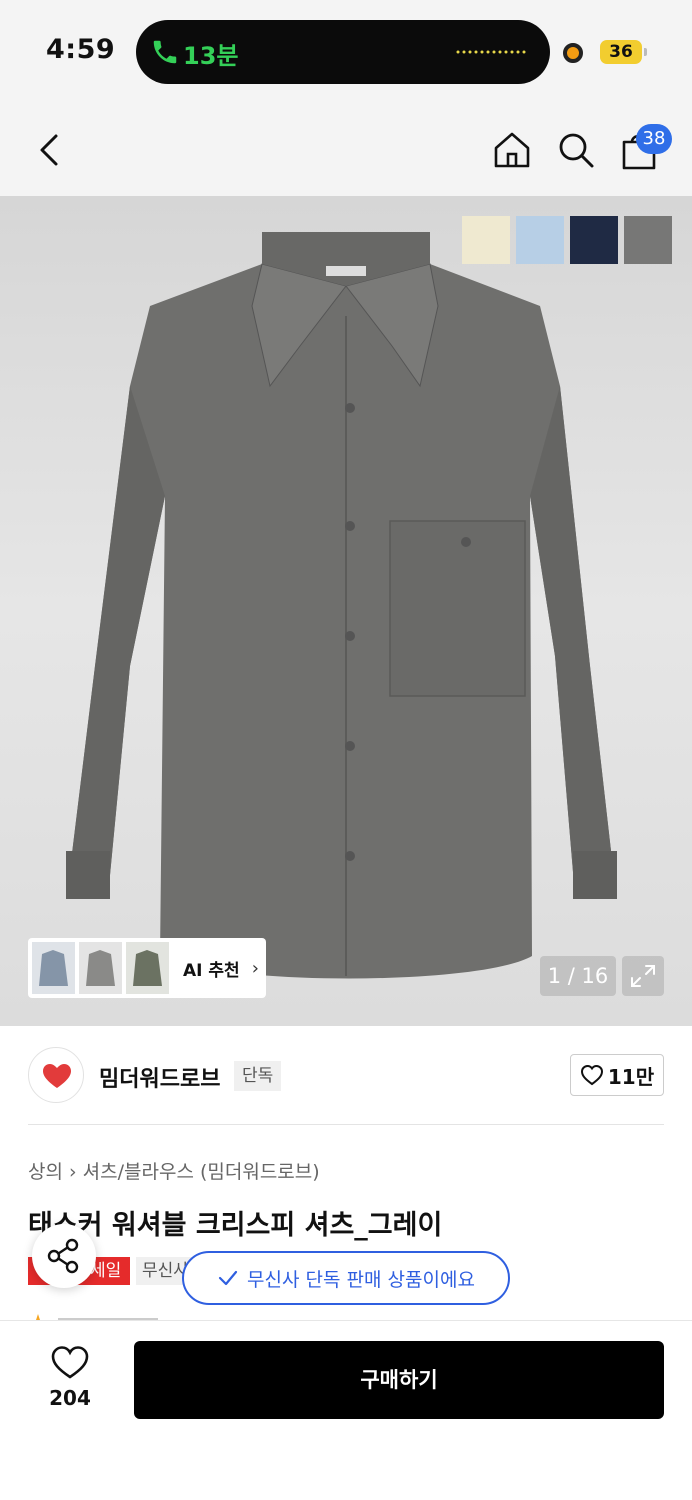 The height and width of the screenshot is (1500, 692). I want to click on swatch-navy, so click(594, 240).